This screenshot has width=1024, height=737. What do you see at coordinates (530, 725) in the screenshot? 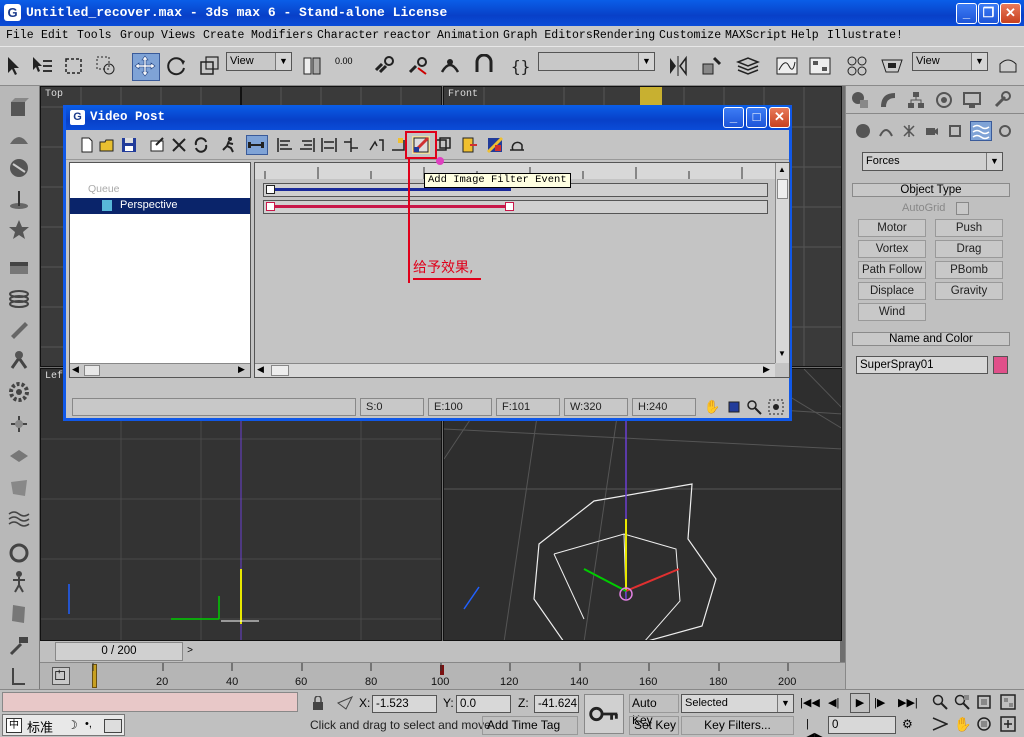
I see `add-time-tag-button: Add Time Tag` at bounding box center [530, 725].